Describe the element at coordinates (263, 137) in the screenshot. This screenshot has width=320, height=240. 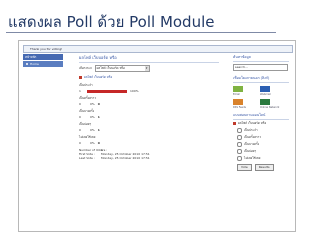
I see `vote-option: เป็นครั้งคราว` at that location.